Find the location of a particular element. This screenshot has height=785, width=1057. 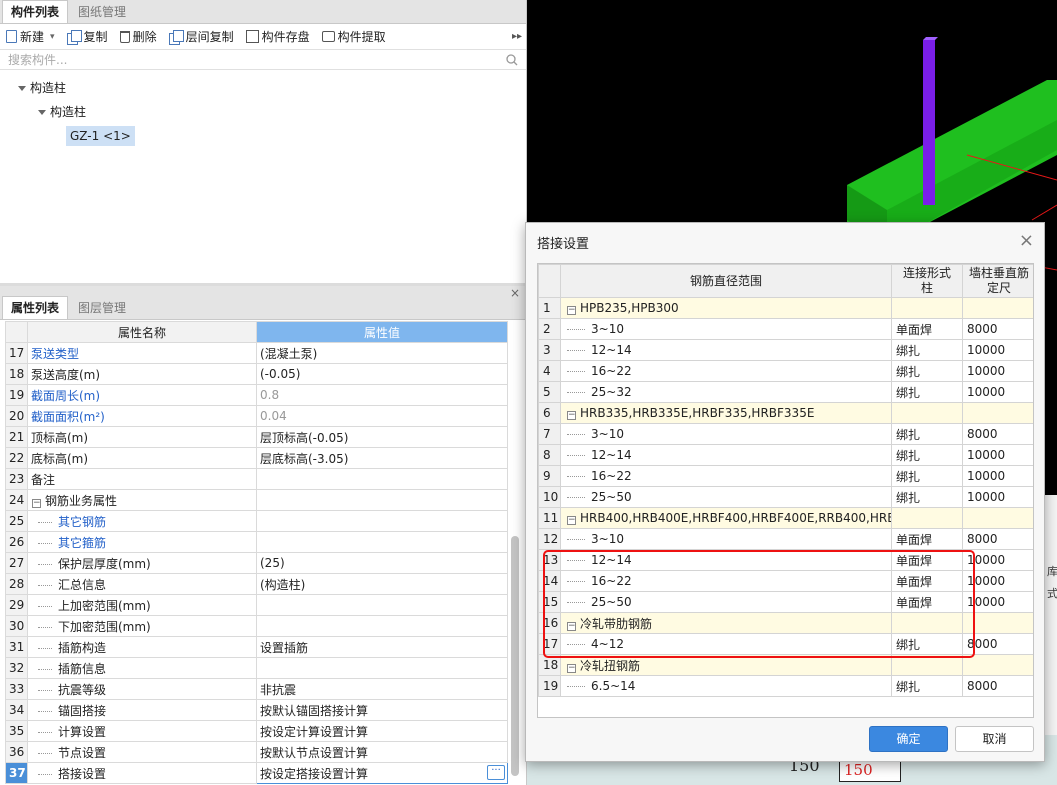

property-row: 22 底标高(m) 层底标高(-3.05) is located at coordinates (256, 458).